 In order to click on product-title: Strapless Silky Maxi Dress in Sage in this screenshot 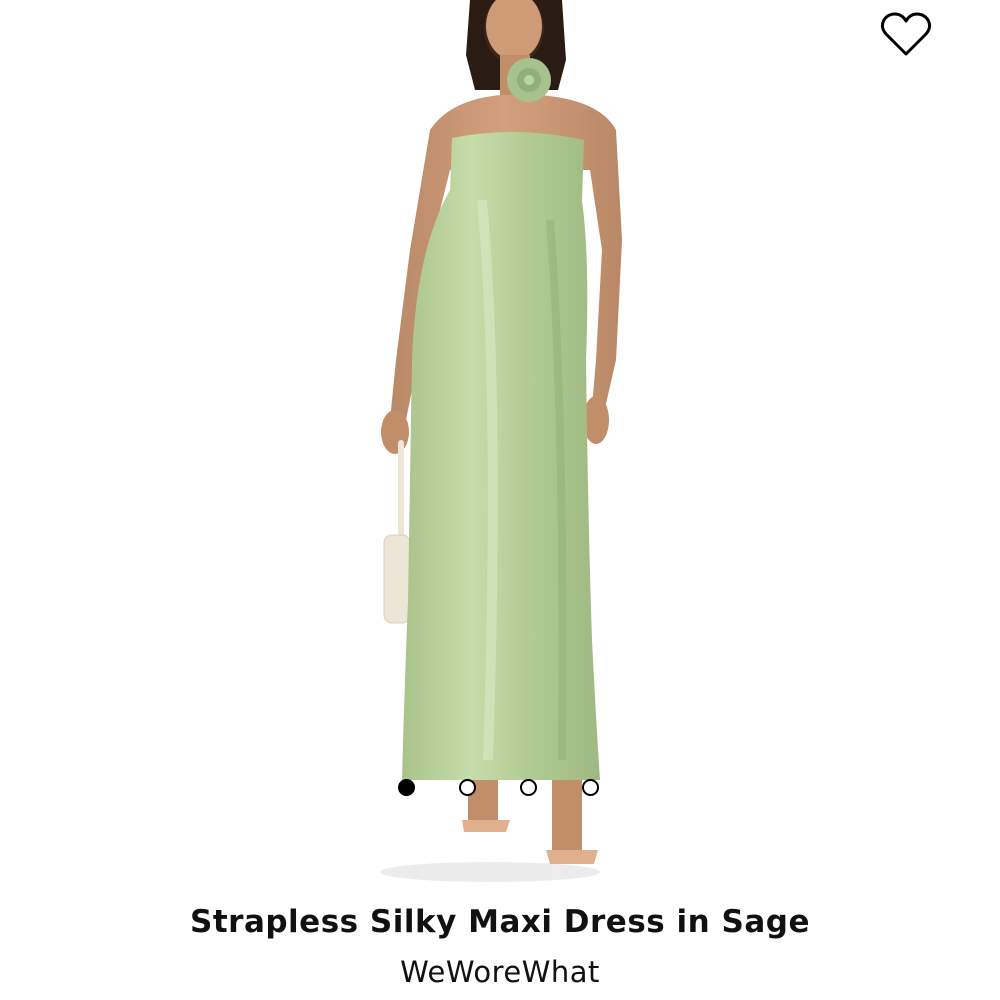, I will do `click(500, 922)`.